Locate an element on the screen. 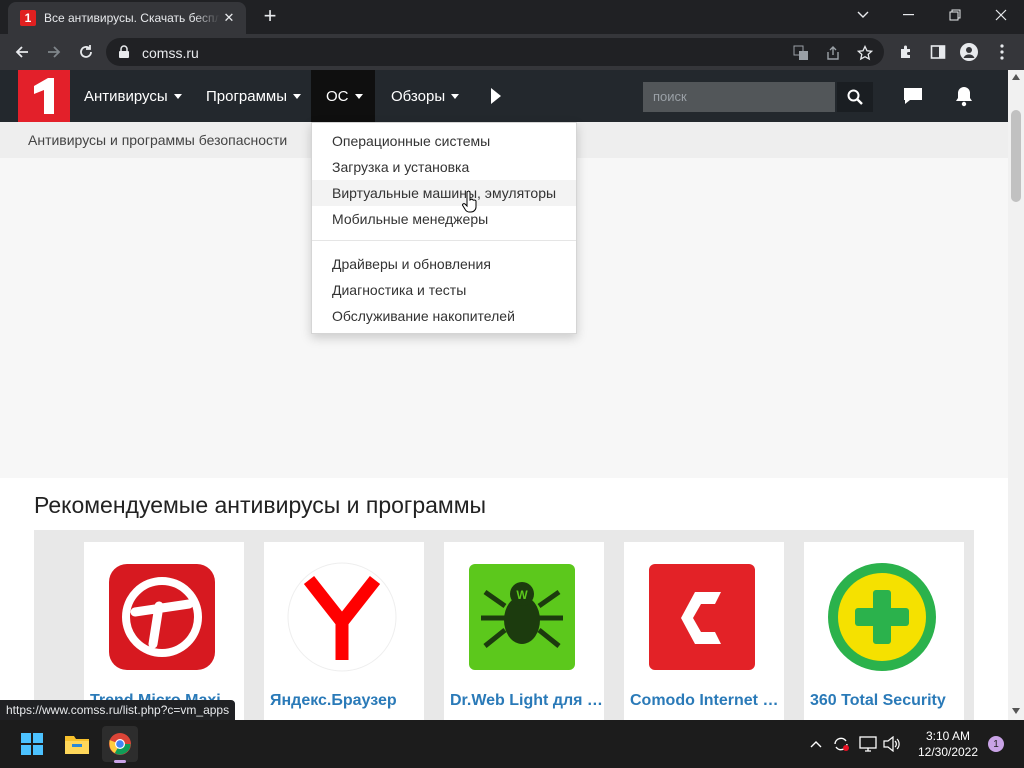 This screenshot has width=1024, height=768. card-drweb: W Dr.Web Light для Android is located at coordinates (524, 631).